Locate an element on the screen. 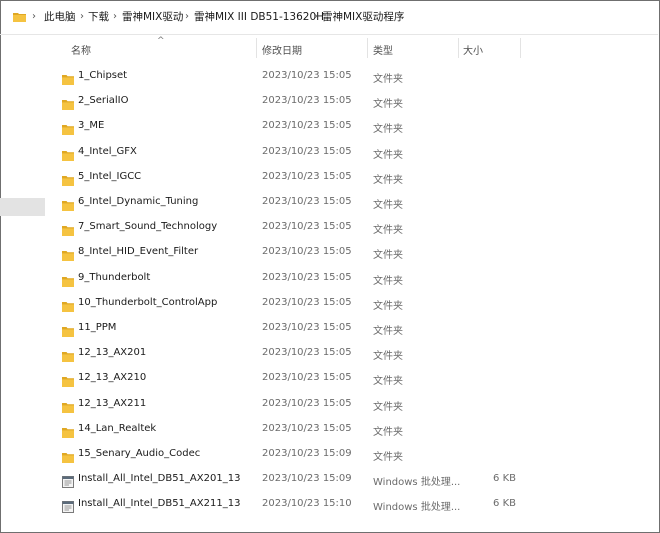  column-header-type: 类型 is located at coordinates (383, 49).